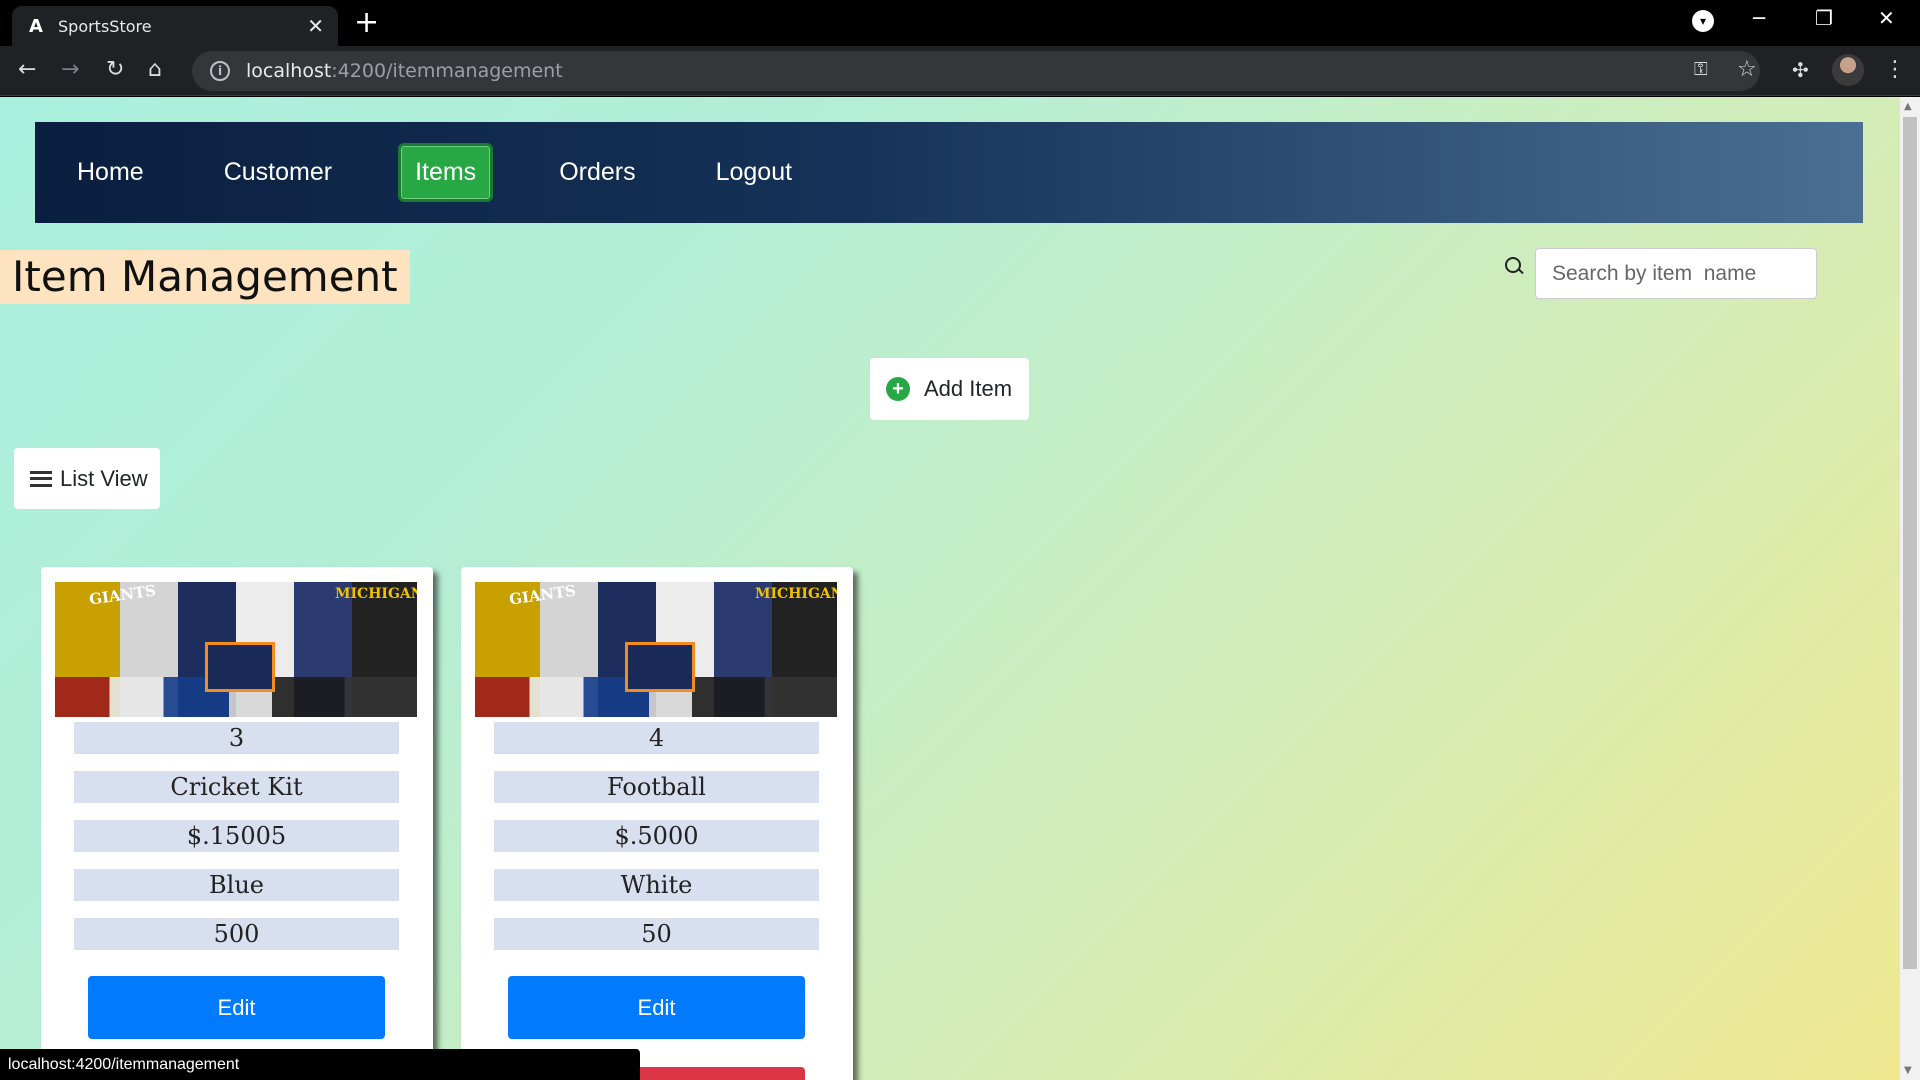 This screenshot has width=1920, height=1080. What do you see at coordinates (320, 1064) in the screenshot?
I see `status-bar-url: localhost:4200/itemmanagement` at bounding box center [320, 1064].